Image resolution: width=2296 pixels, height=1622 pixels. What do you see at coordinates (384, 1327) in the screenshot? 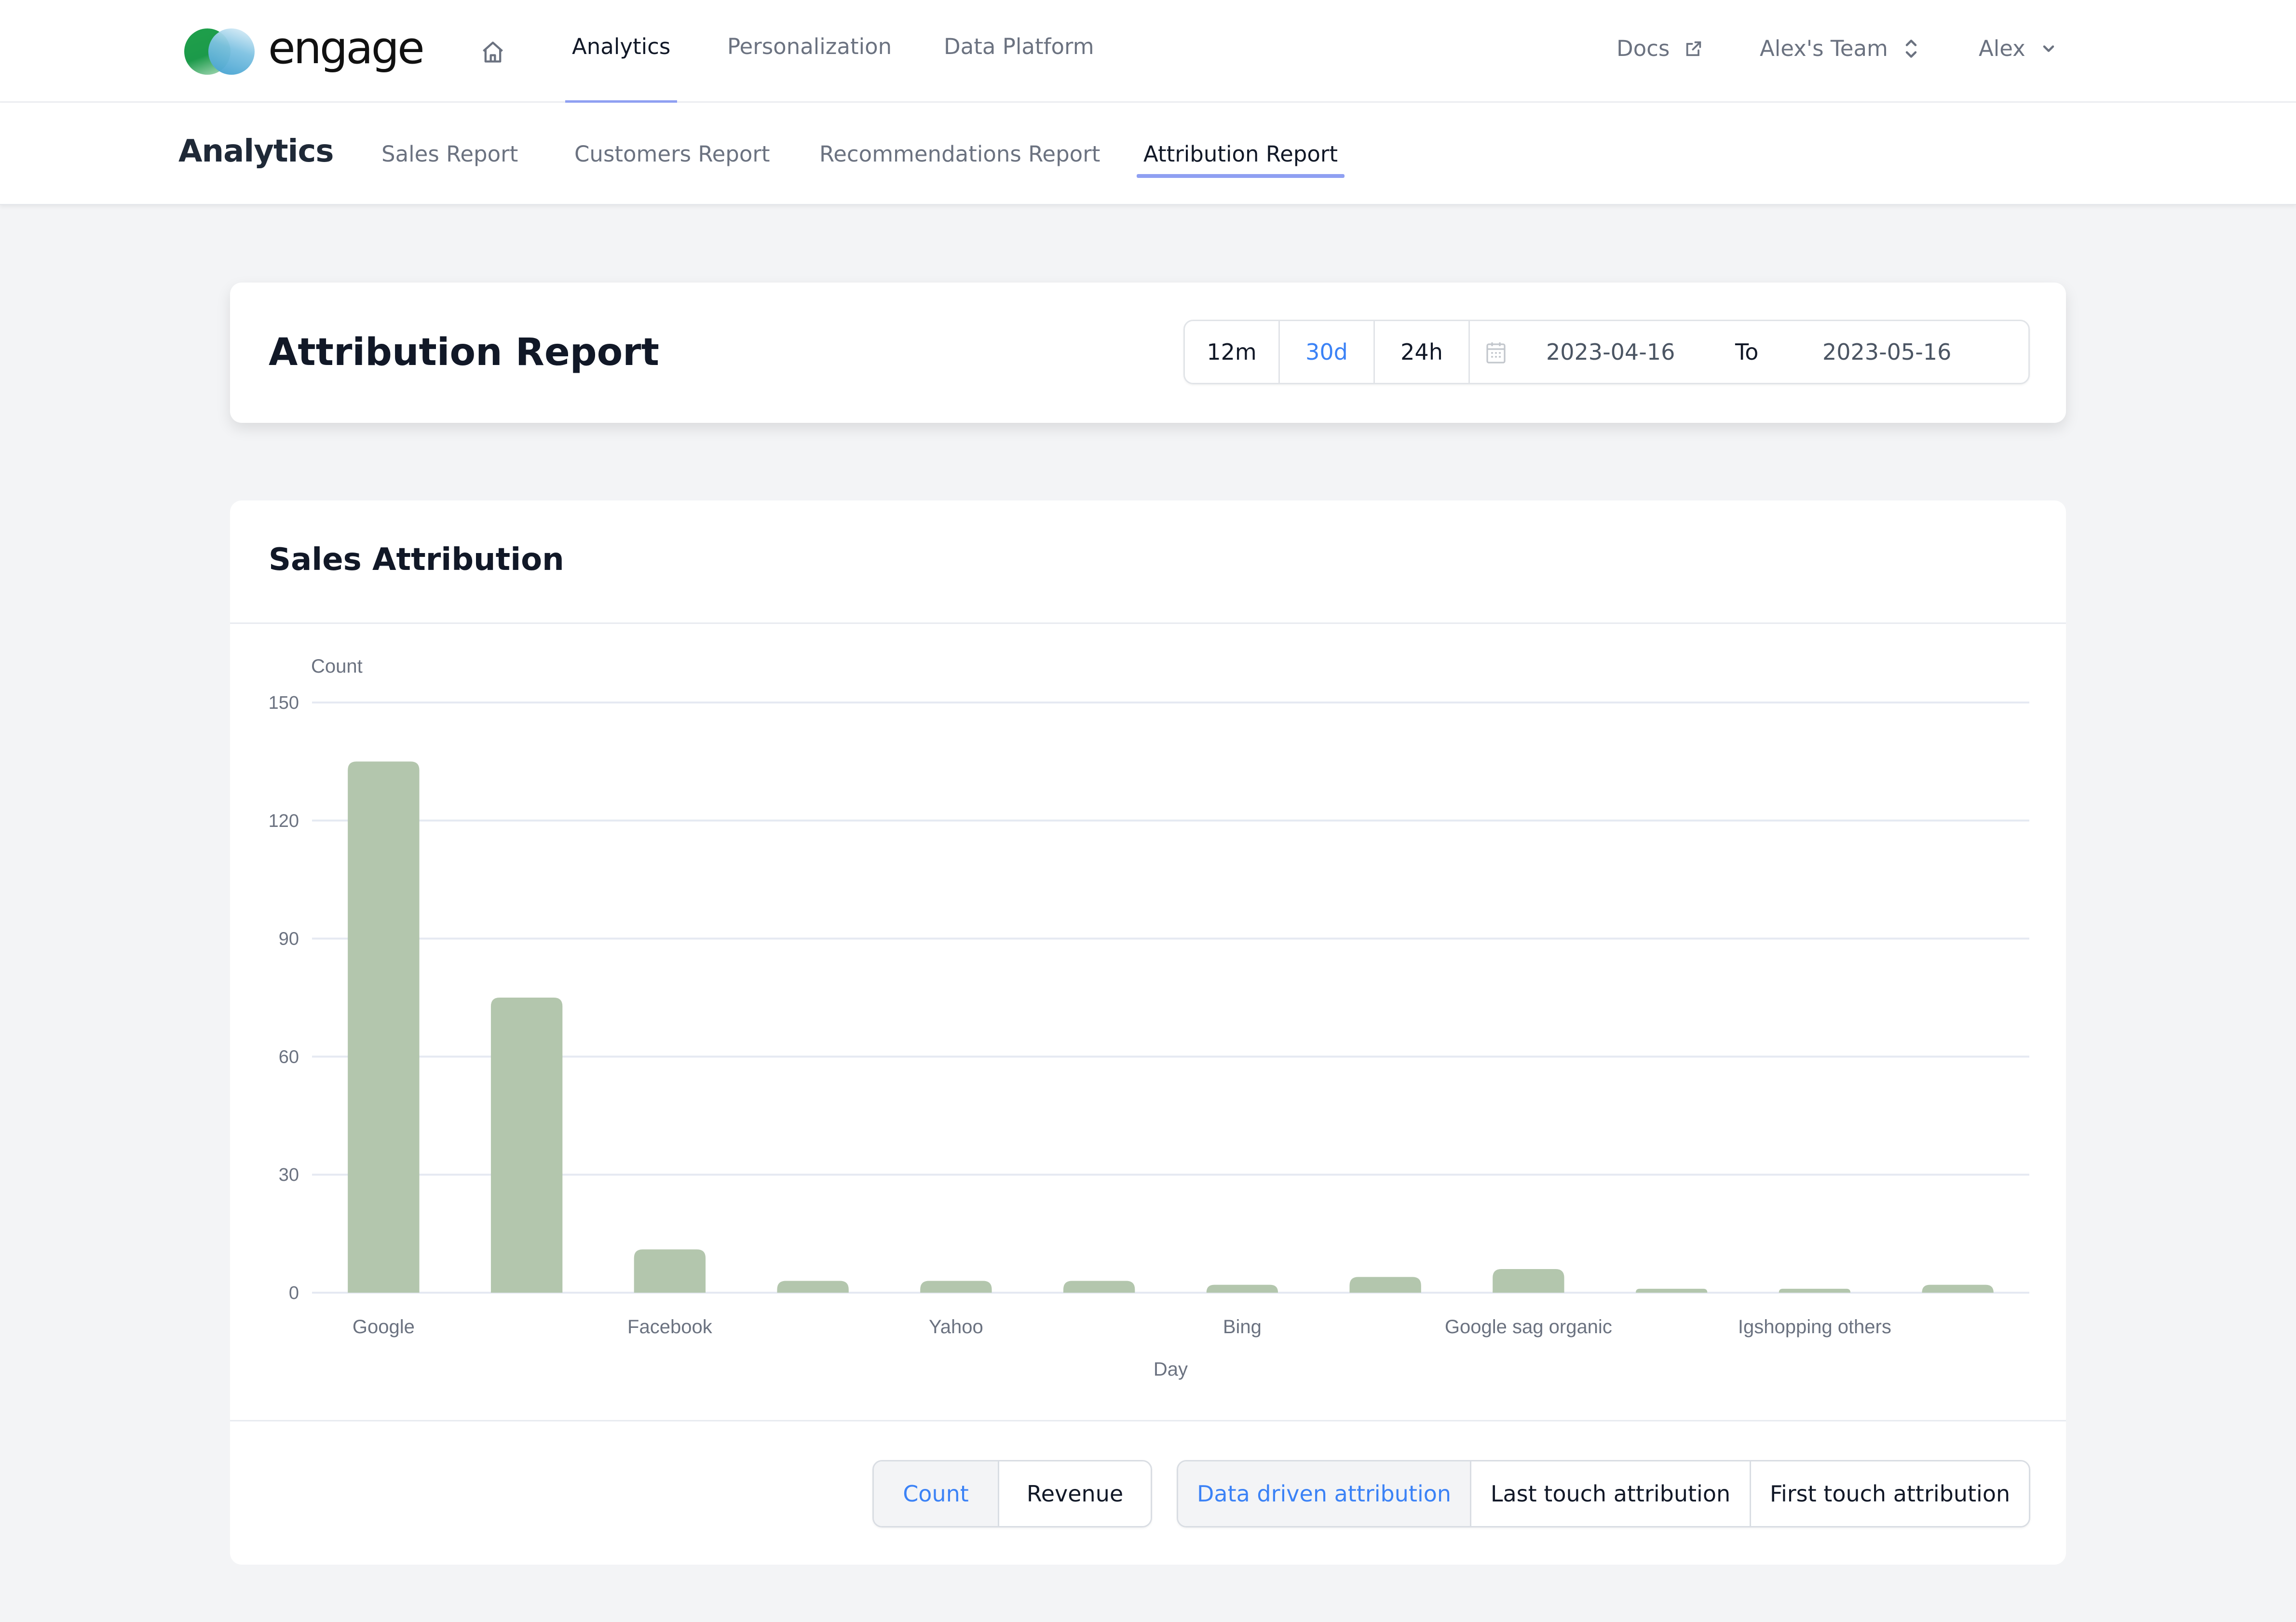
I see `x-tick-label: Google` at bounding box center [384, 1327].